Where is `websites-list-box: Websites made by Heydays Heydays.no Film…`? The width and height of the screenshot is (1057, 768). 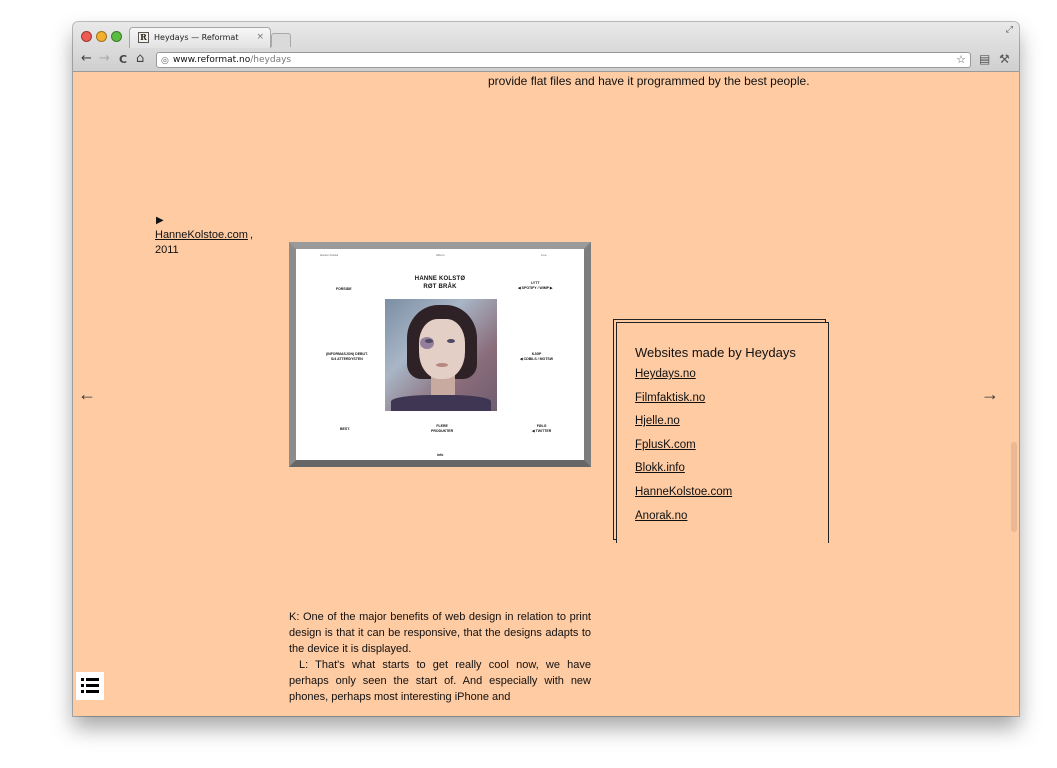
websites-list-box: Websites made by Heydays Heydays.no Film… is located at coordinates (722, 432).